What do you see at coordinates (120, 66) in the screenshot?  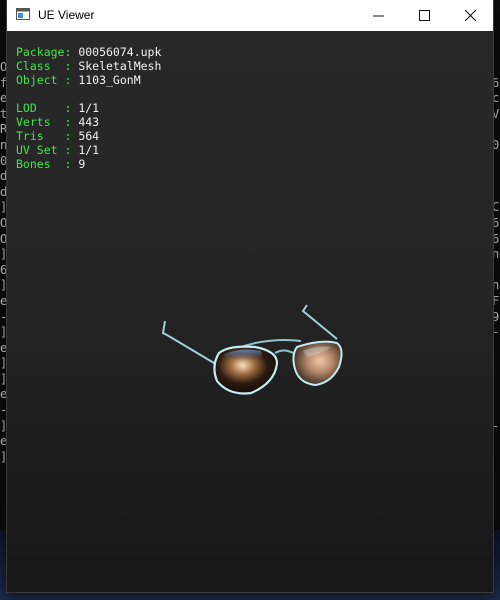 I see `info-value: SkeletalMesh` at bounding box center [120, 66].